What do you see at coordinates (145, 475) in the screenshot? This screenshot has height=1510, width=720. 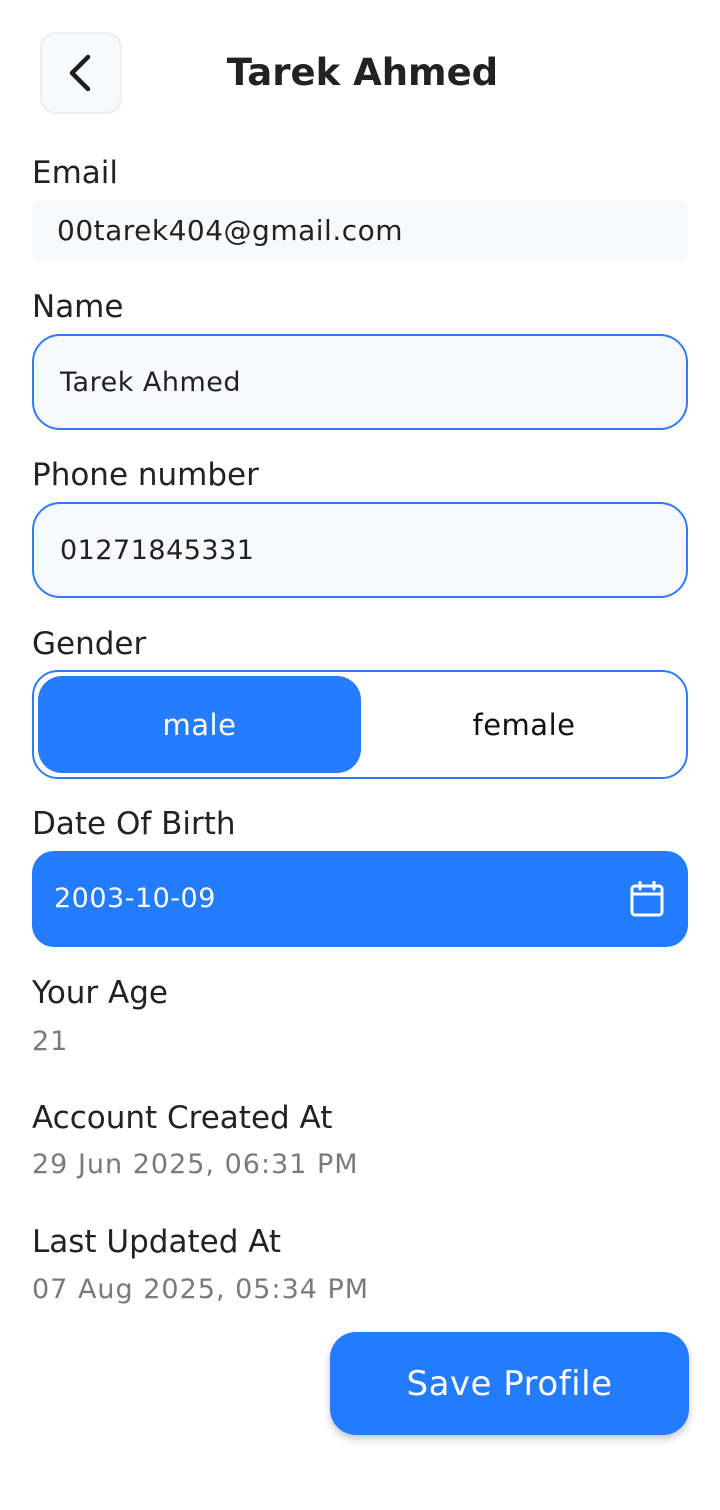 I see `phone-label: Phone number` at bounding box center [145, 475].